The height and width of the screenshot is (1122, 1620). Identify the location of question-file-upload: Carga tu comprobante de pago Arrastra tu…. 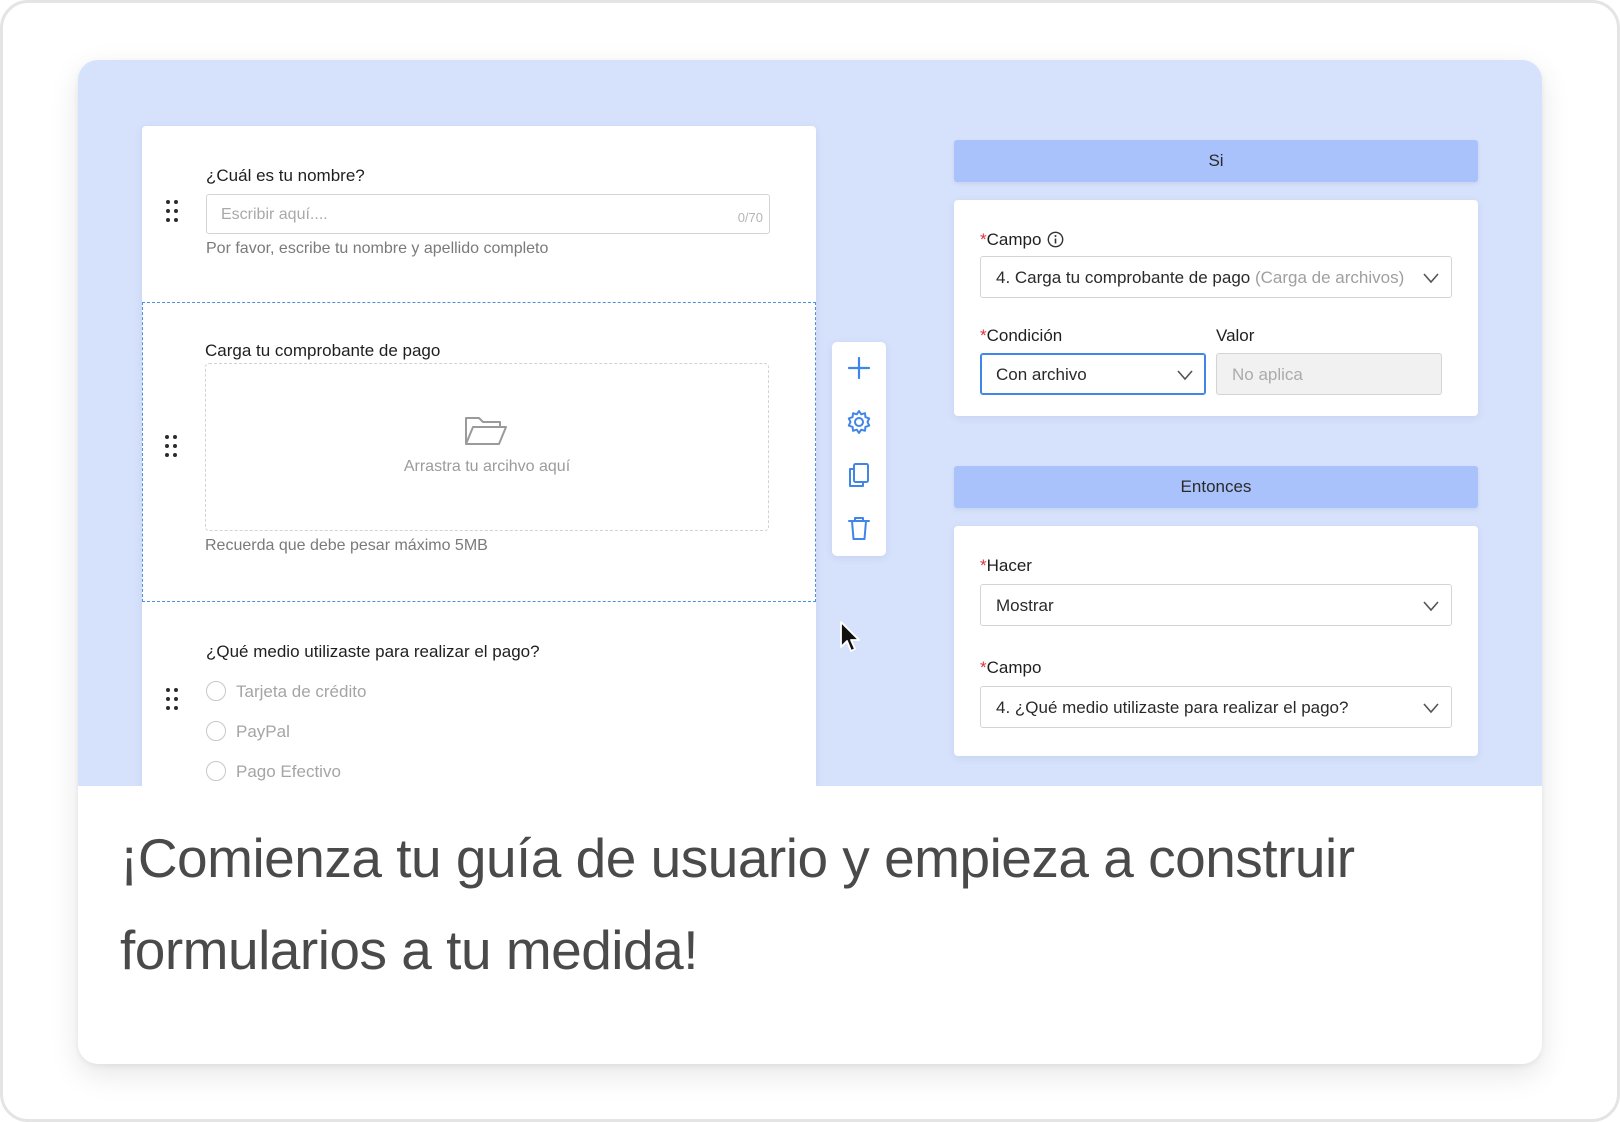
(479, 452).